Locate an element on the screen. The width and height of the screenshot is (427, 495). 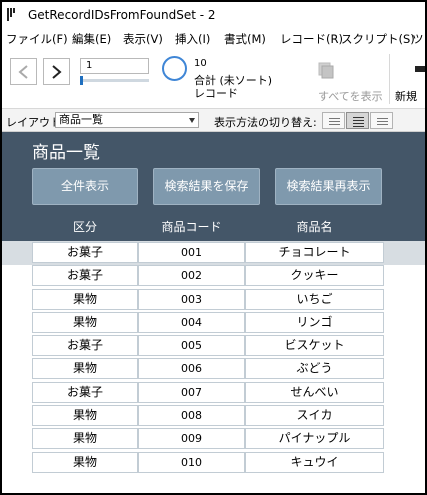
code-field: 004 is located at coordinates (191, 322).